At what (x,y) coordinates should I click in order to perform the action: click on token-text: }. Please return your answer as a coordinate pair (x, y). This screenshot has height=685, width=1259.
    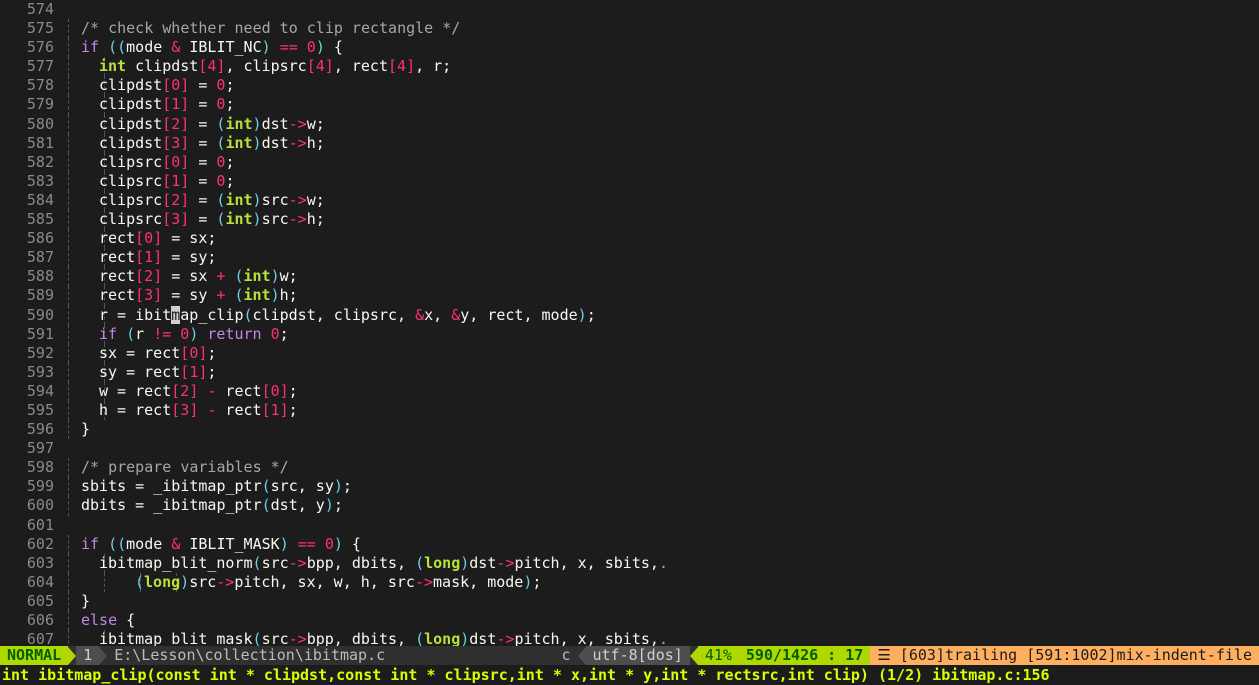
    Looking at the image, I should click on (86, 429).